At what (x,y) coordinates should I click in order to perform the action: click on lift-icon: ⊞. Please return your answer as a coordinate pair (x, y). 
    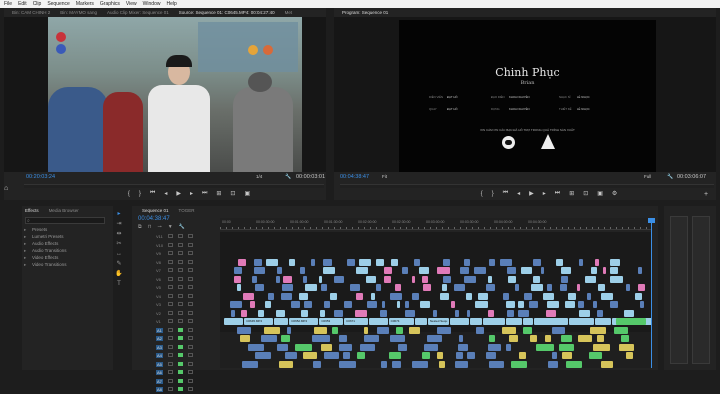
    Looking at the image, I should click on (571, 193).